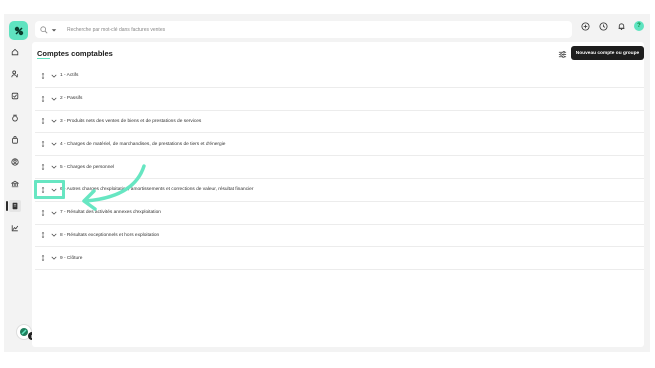 This screenshot has height=368, width=655. I want to click on chart-icon, so click(15, 228).